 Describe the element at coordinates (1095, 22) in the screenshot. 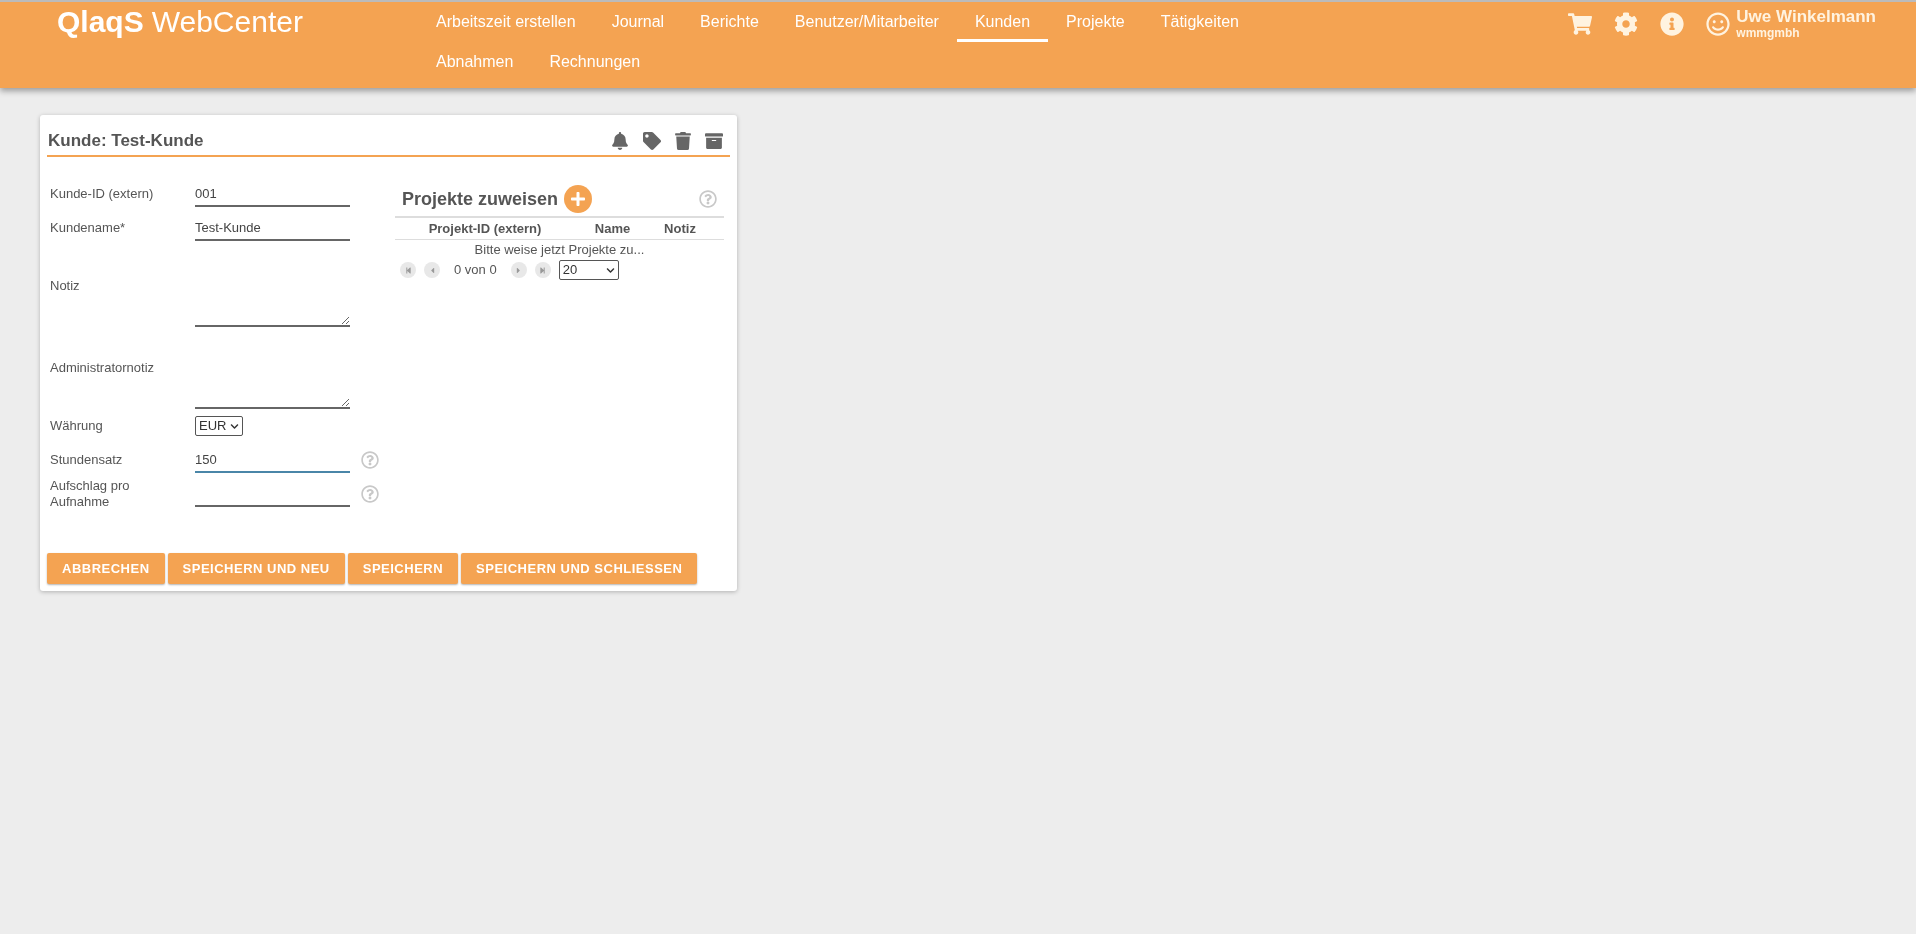

I see `nav-link: Projekte` at that location.